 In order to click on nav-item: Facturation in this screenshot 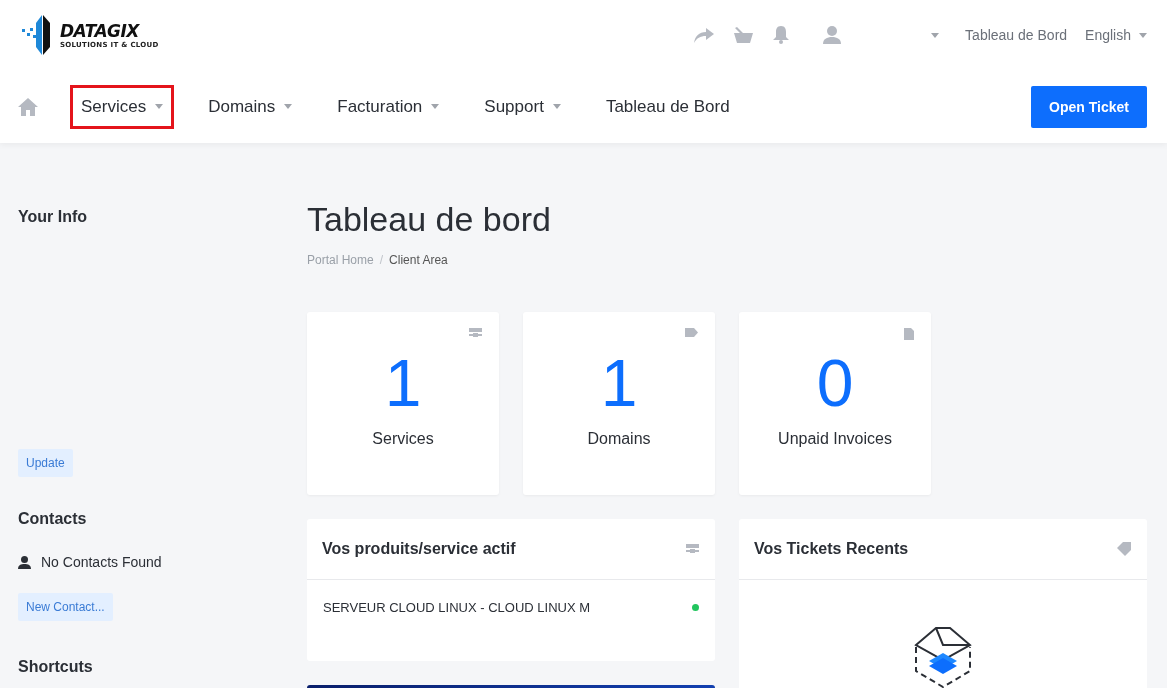, I will do `click(388, 106)`.